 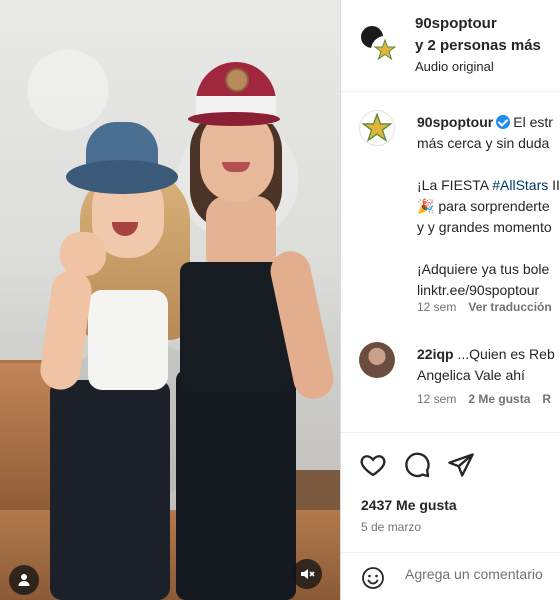 What do you see at coordinates (437, 307) in the screenshot?
I see `caption-time: 12 sem` at bounding box center [437, 307].